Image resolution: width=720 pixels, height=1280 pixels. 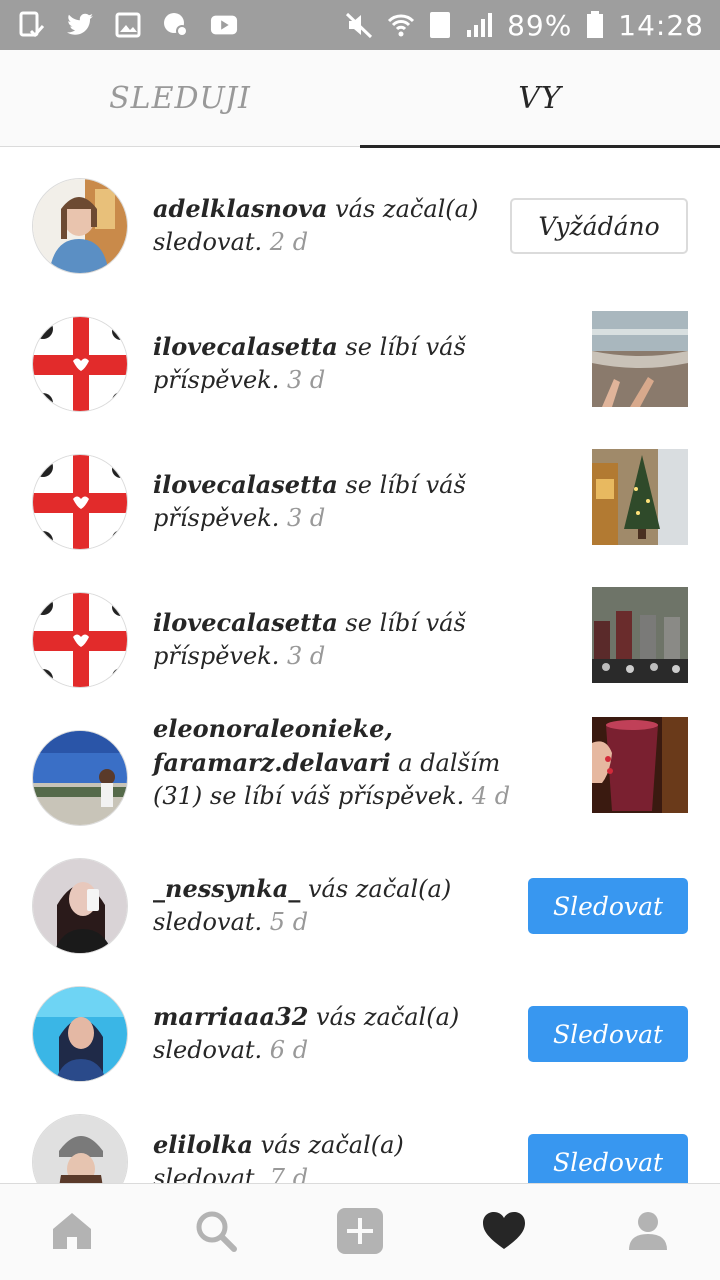 I want to click on timestamp: 2 d, so click(x=289, y=242).